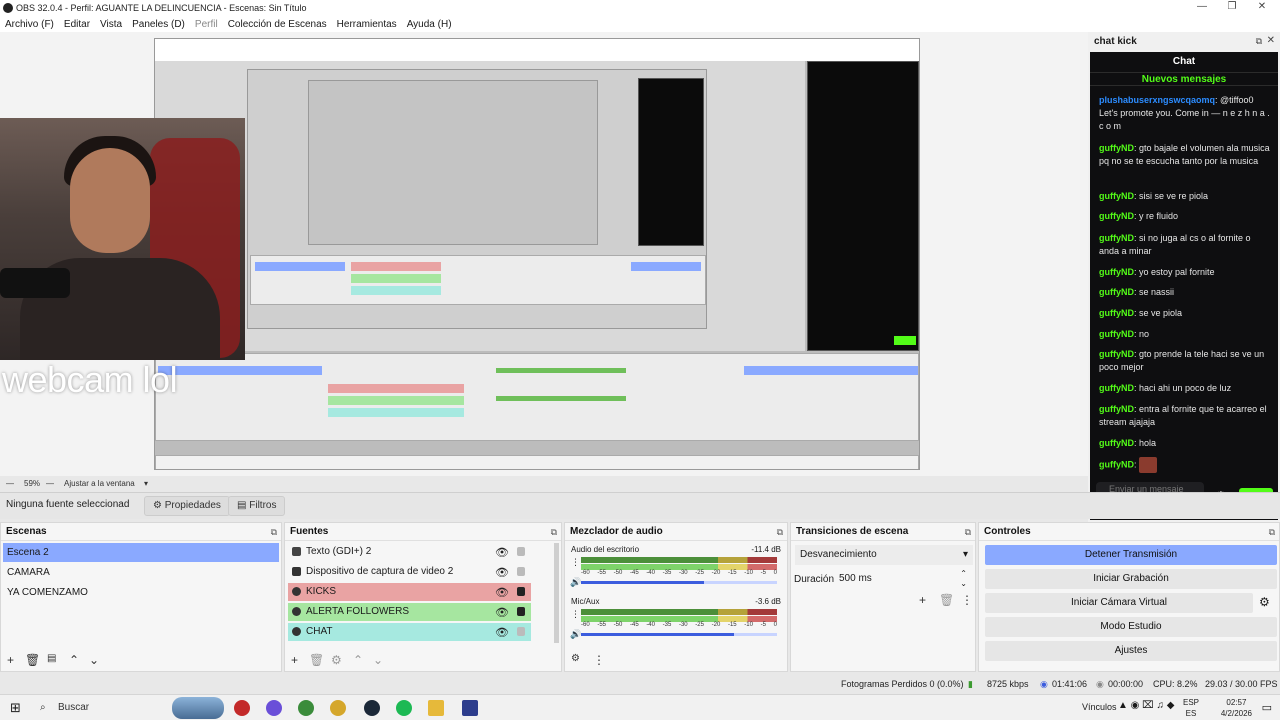 The height and width of the screenshot is (720, 1280). I want to click on filter-icon: ▤, so click(51, 658).